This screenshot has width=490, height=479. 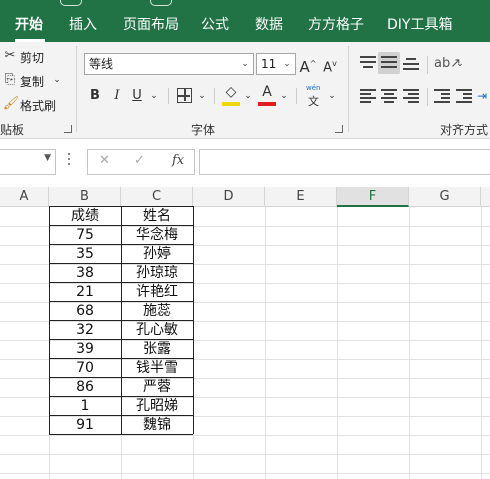 I want to click on chevron-down-icon: ▼, so click(x=47, y=158).